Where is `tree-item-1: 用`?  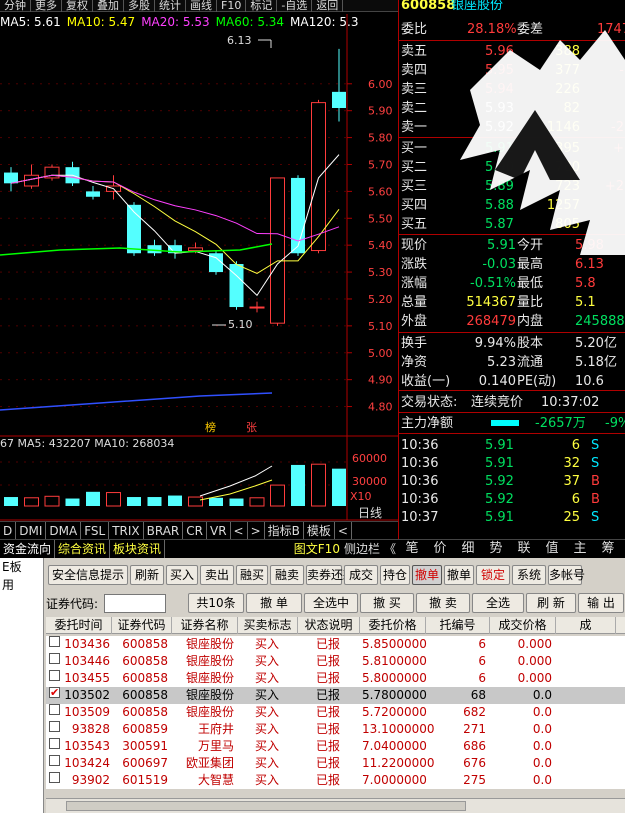
tree-item-1: 用 is located at coordinates (21, 585).